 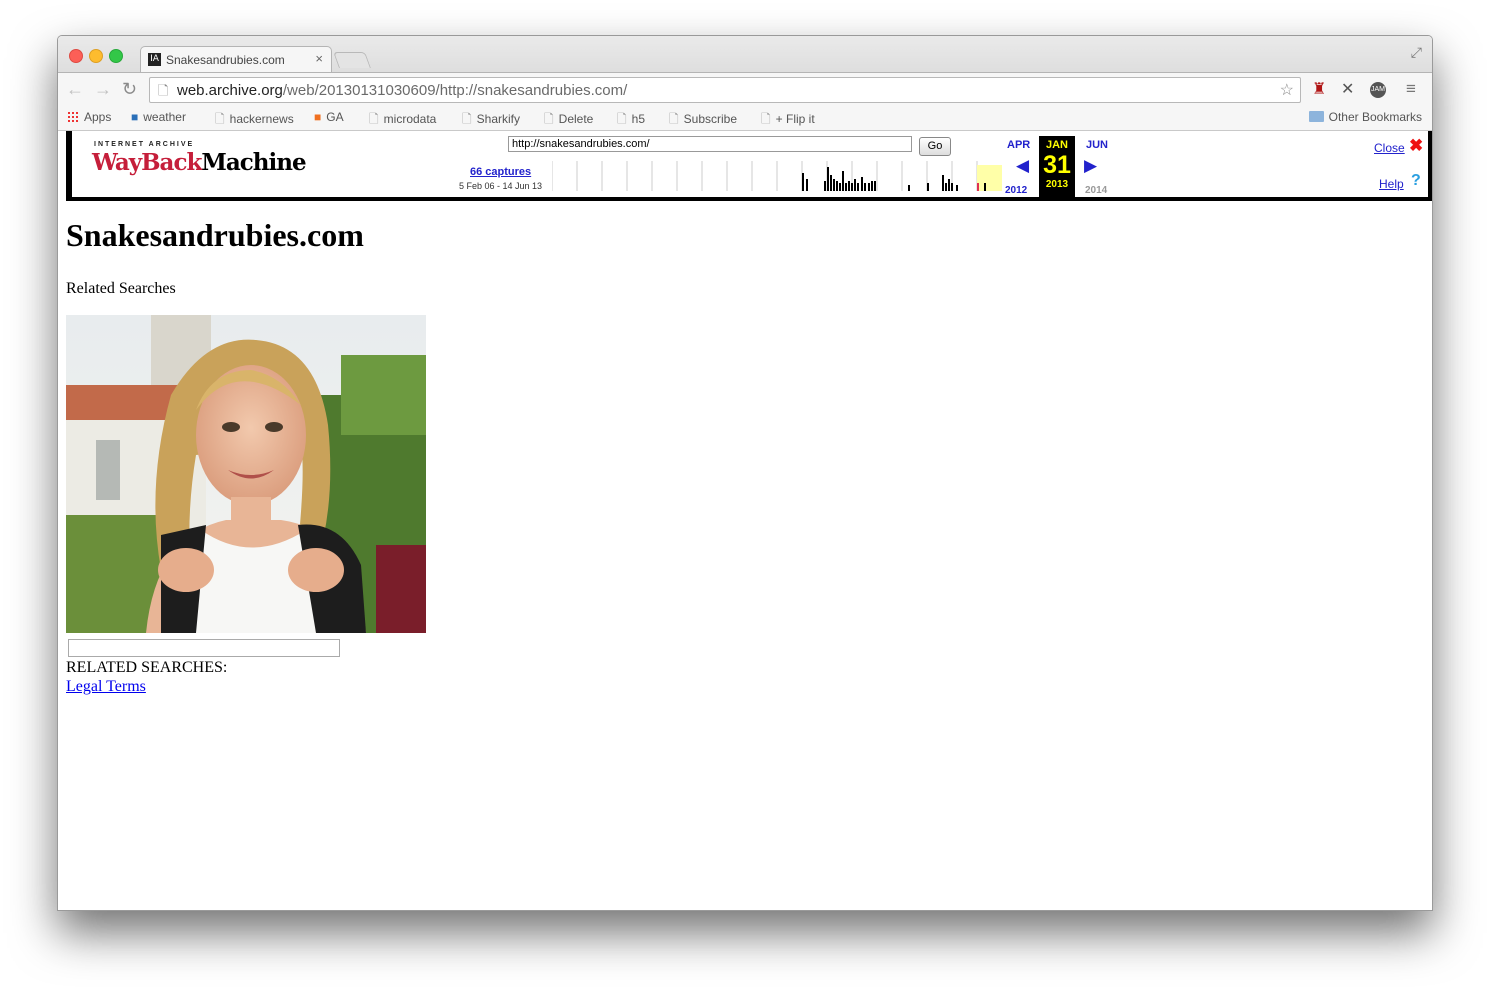 What do you see at coordinates (1287, 90) in the screenshot?
I see `bookmark-star-icon: ☆` at bounding box center [1287, 90].